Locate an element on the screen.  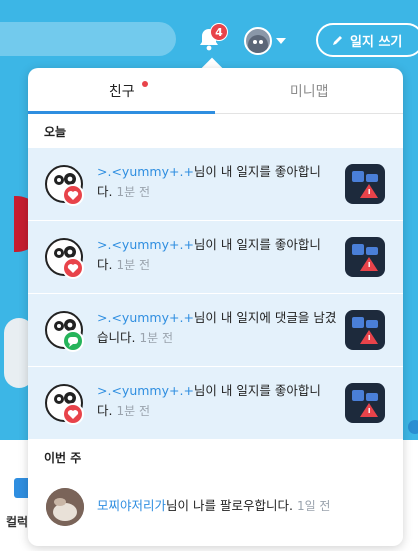
write-journal-button: 일지 쓰기 is located at coordinates (367, 40).